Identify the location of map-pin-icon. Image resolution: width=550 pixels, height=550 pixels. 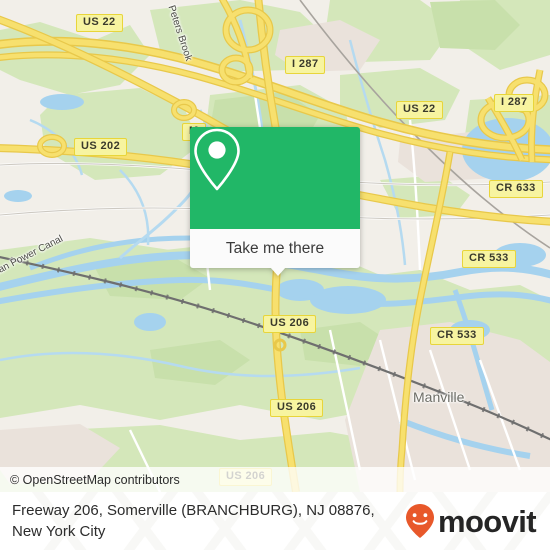
(217, 159).